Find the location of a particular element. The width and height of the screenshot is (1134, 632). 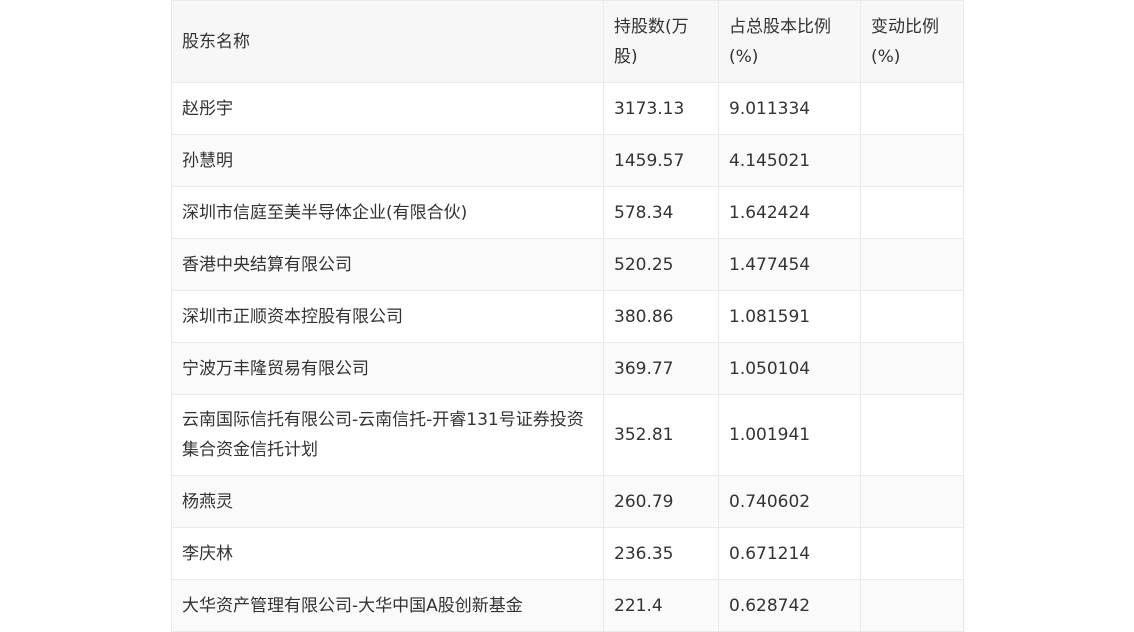

table-row: 杨燕灵 260.79 0.740602 is located at coordinates (567, 501).